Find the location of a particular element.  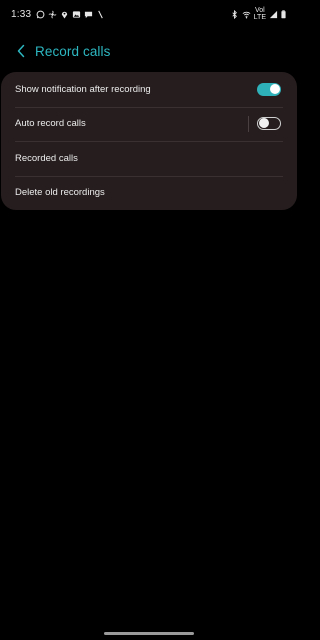

fan-icon is located at coordinates (52, 14).